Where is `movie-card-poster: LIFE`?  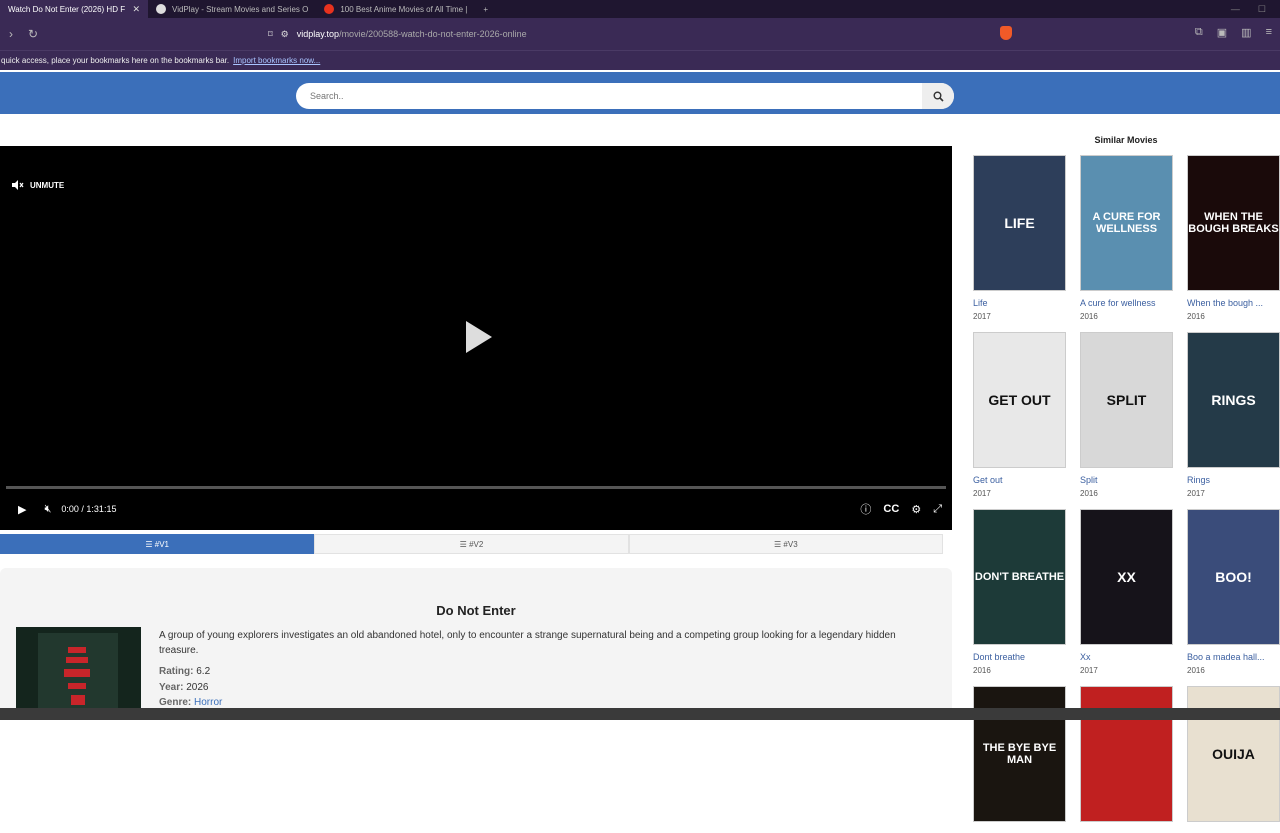
movie-card-poster: LIFE is located at coordinates (1019, 223).